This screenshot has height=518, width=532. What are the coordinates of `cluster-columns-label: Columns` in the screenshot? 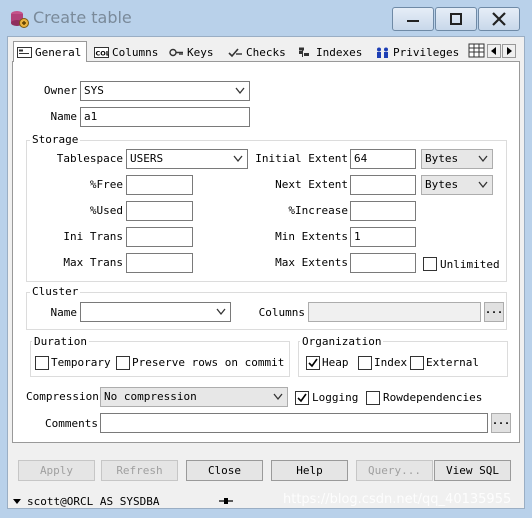 It's located at (281, 312).